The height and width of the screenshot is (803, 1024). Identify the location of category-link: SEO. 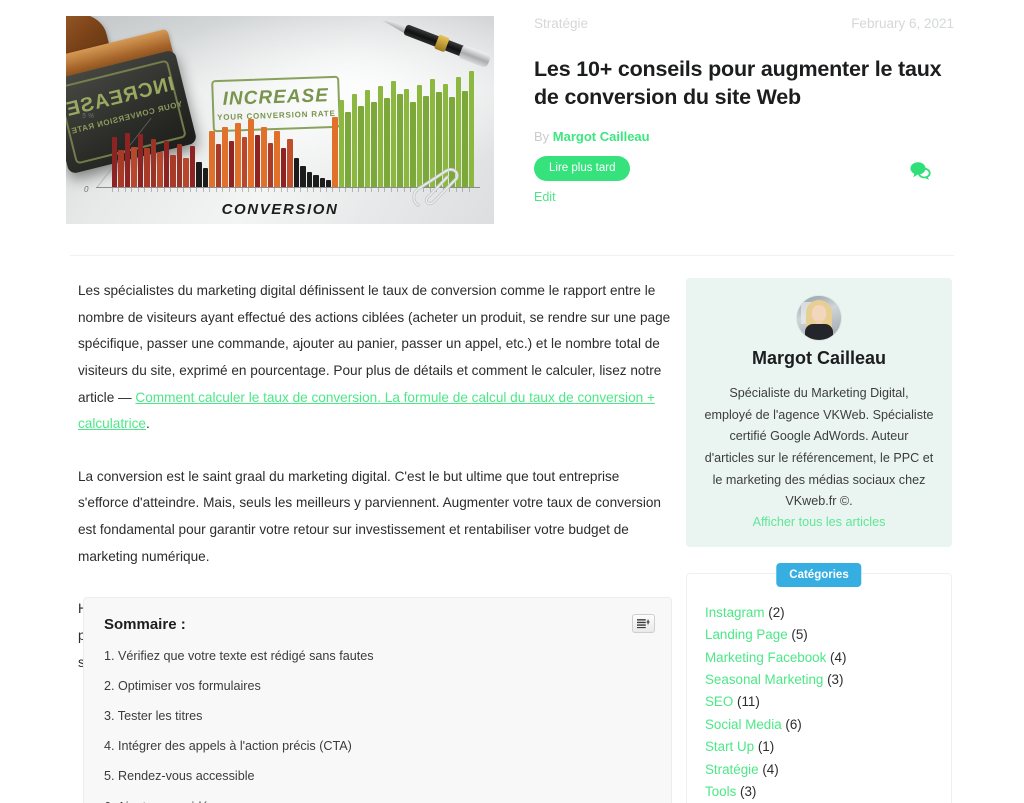
(719, 701).